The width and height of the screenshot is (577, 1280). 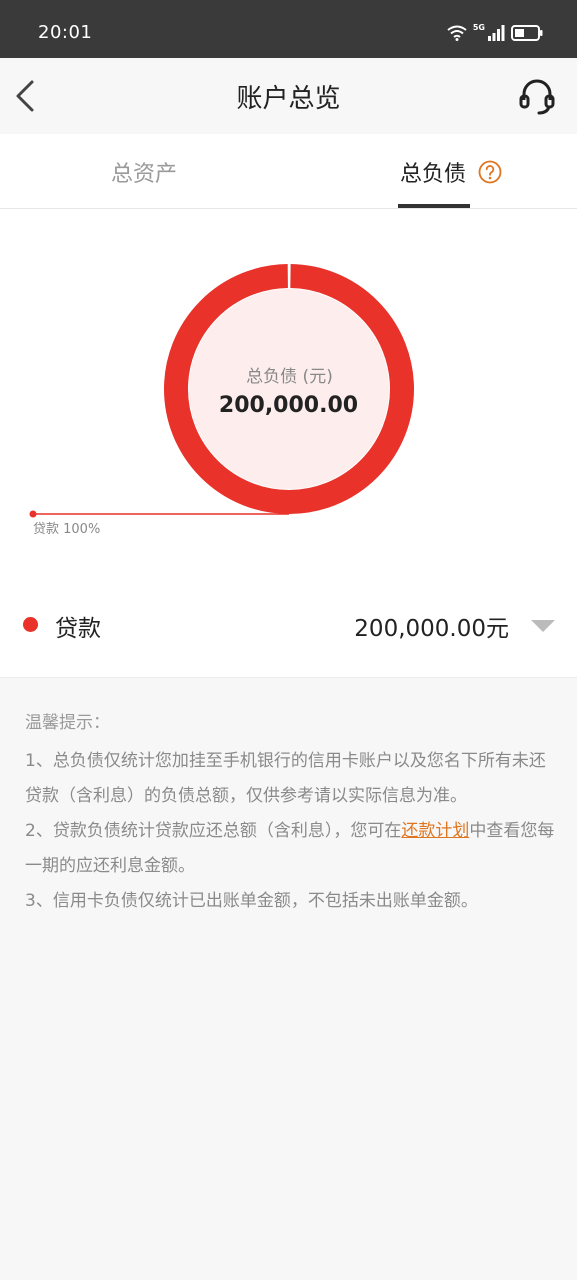 I want to click on question-icon, so click(x=490, y=172).